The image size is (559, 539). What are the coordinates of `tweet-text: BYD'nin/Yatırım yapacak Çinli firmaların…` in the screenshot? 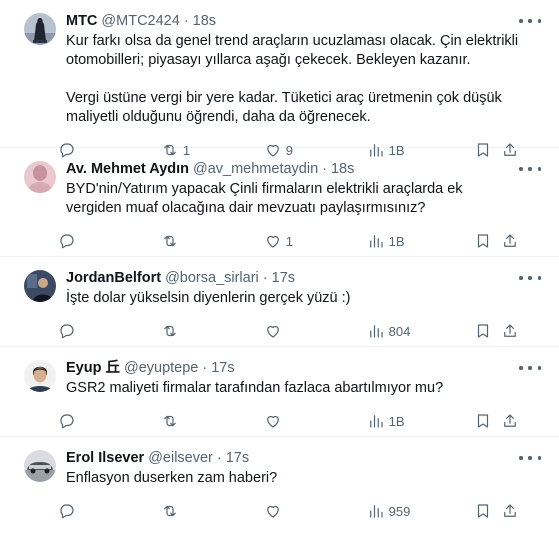 It's located at (293, 199).